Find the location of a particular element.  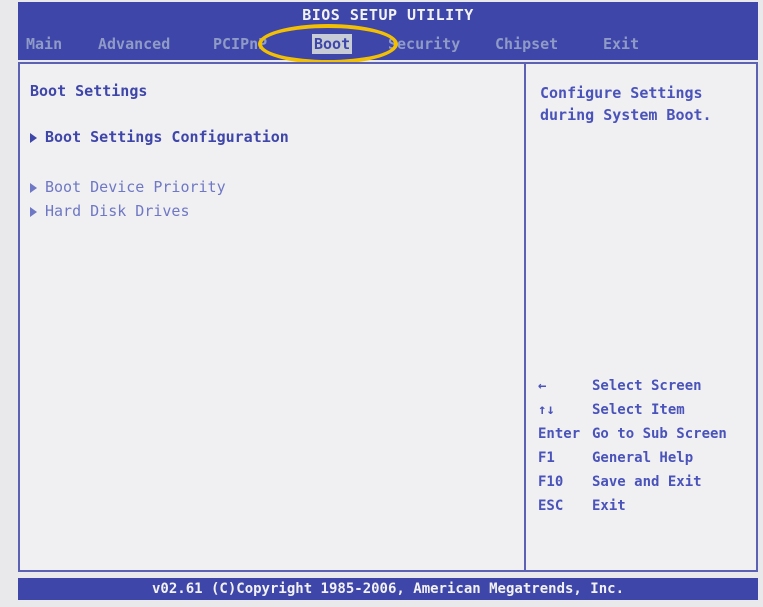

key-row: F10 Save and Exit is located at coordinates (645, 482).